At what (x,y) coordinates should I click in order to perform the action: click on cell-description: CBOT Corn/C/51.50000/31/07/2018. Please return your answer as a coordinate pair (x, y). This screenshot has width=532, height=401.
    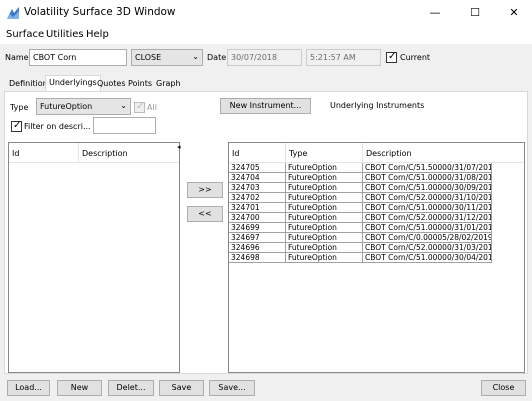
    Looking at the image, I should click on (427, 168).